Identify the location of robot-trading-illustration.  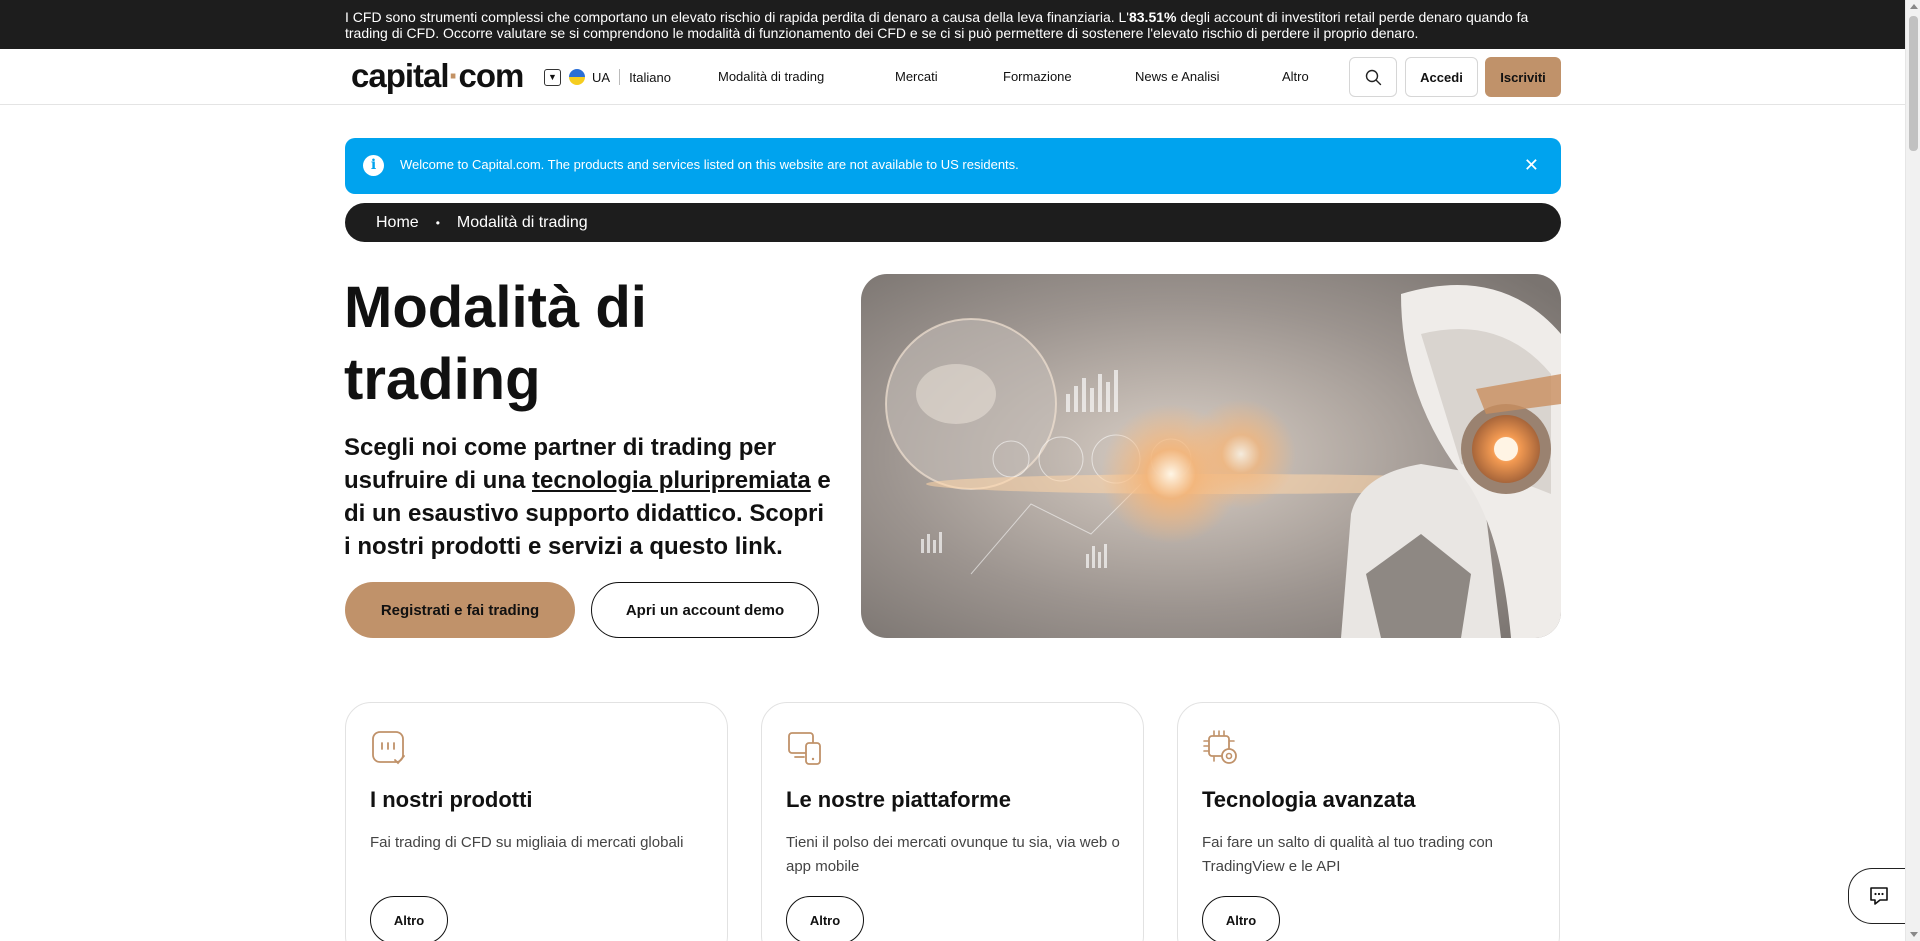
(1211, 456).